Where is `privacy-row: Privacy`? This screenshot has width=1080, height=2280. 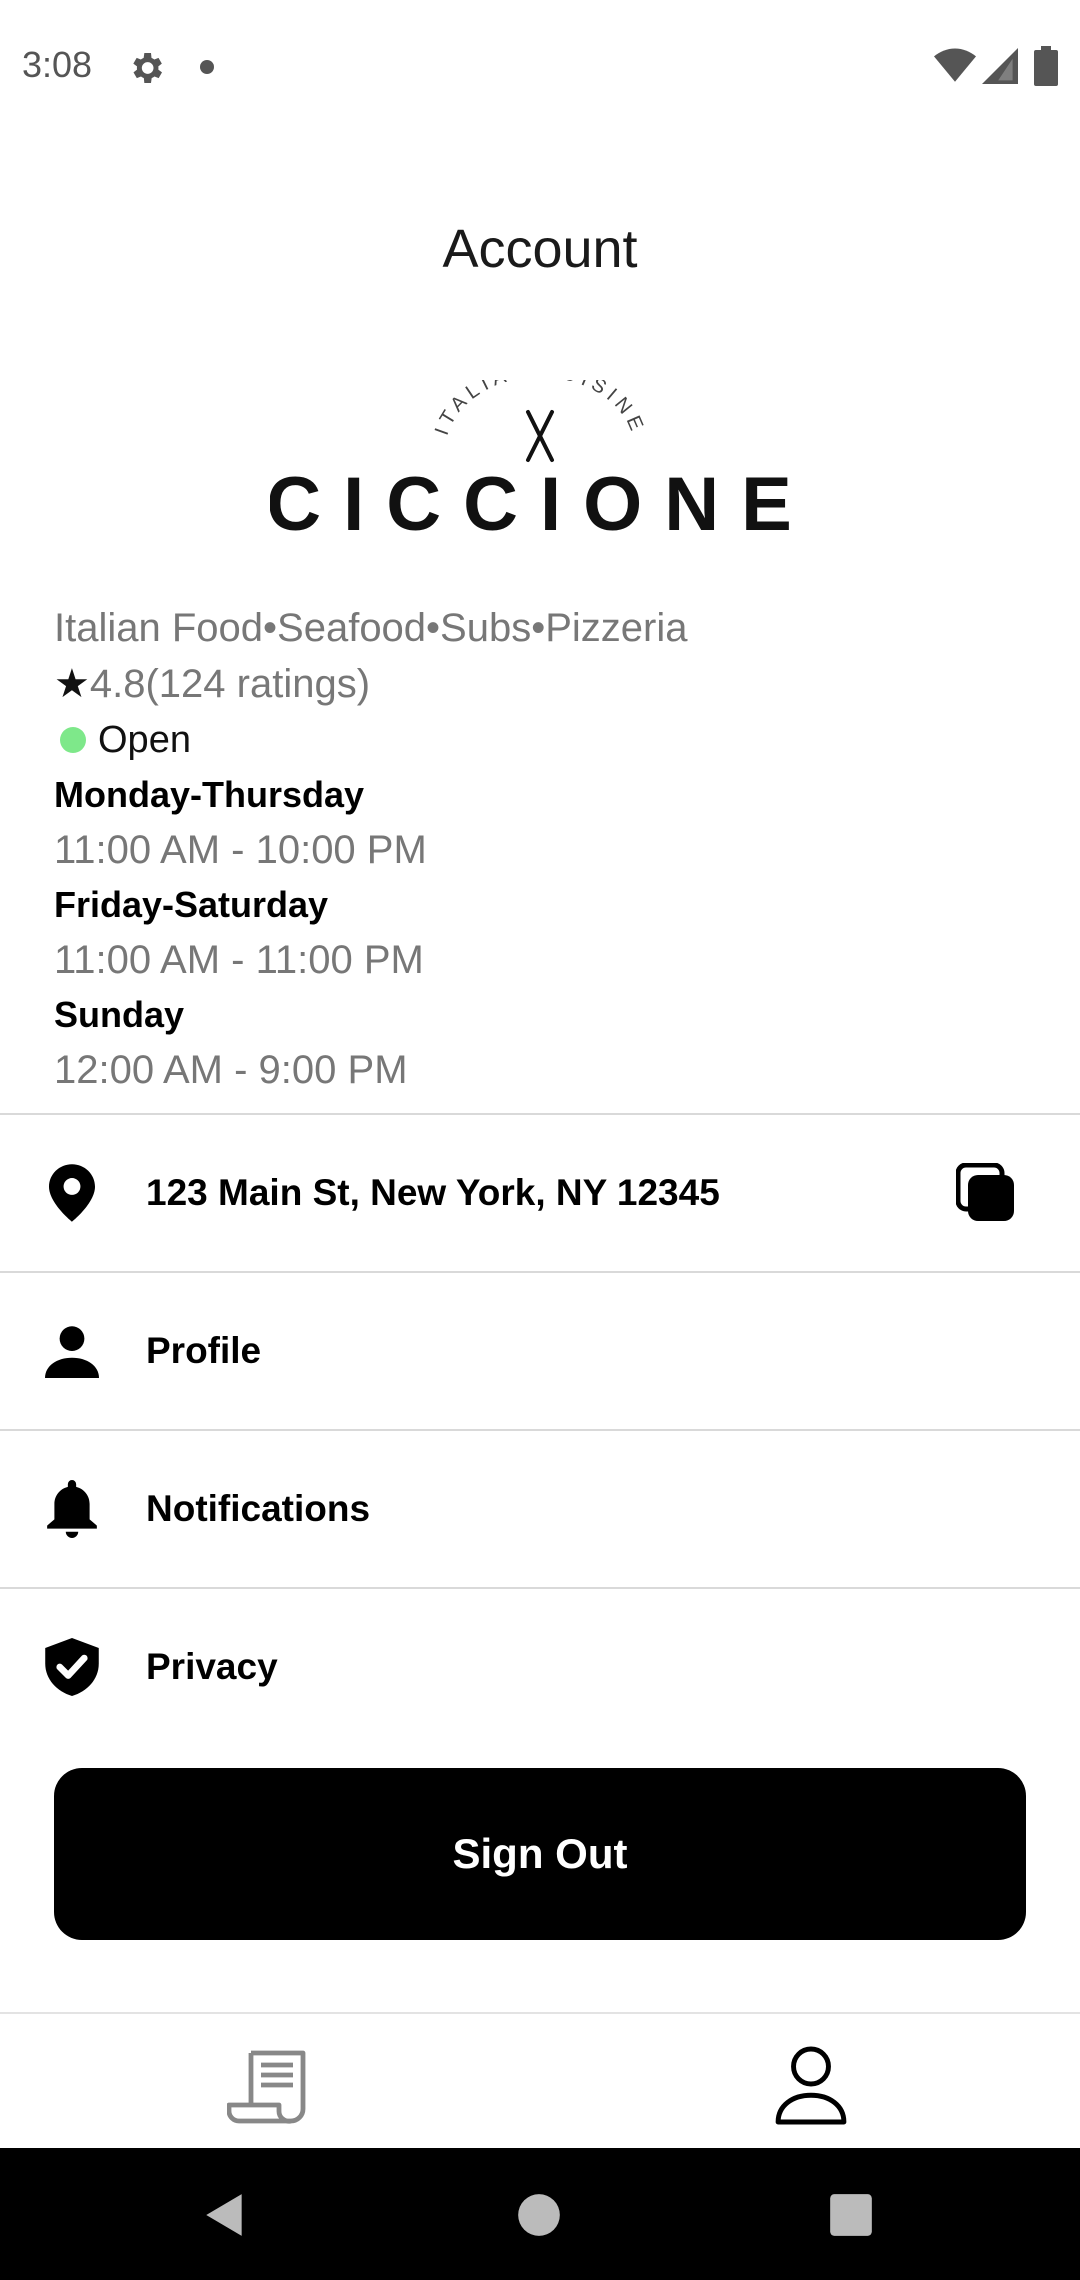 privacy-row: Privacy is located at coordinates (540, 1667).